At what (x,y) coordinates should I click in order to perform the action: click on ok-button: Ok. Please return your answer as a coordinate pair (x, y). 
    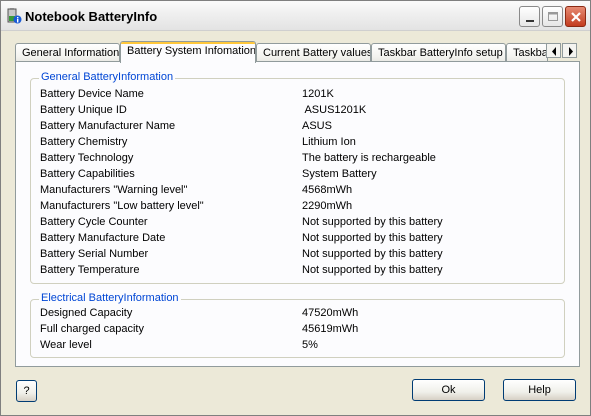
    Looking at the image, I should click on (448, 390).